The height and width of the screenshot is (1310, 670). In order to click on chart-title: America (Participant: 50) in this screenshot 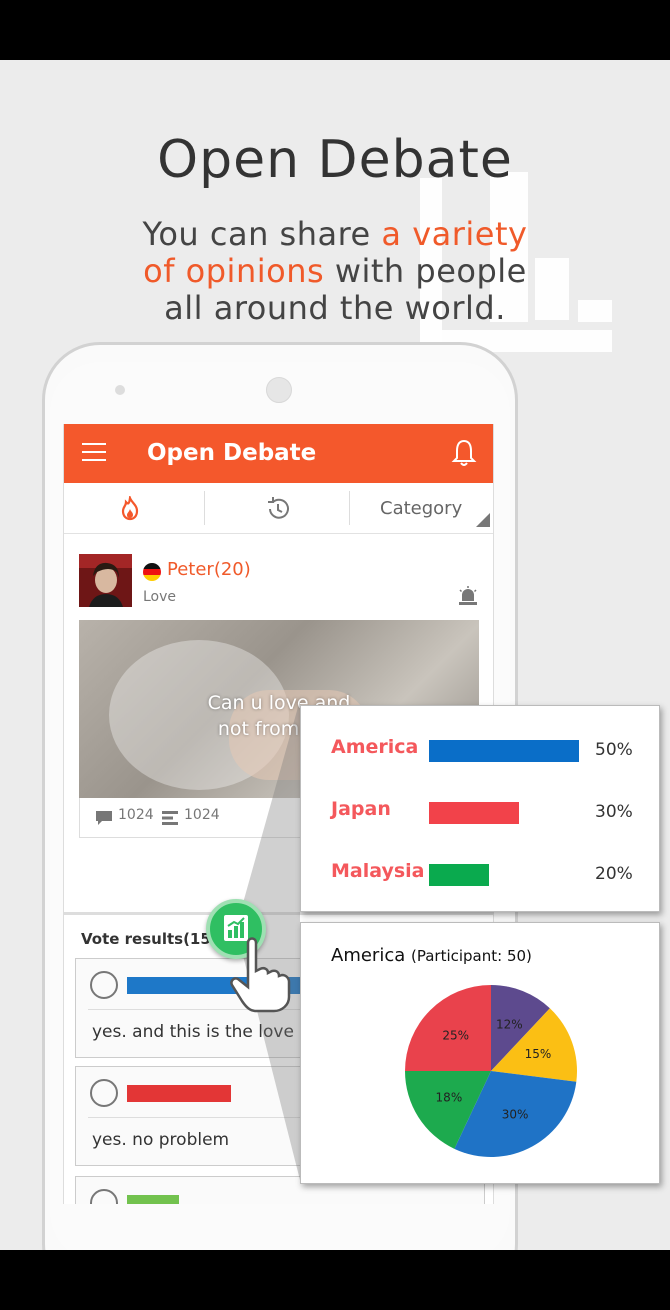, I will do `click(431, 955)`.